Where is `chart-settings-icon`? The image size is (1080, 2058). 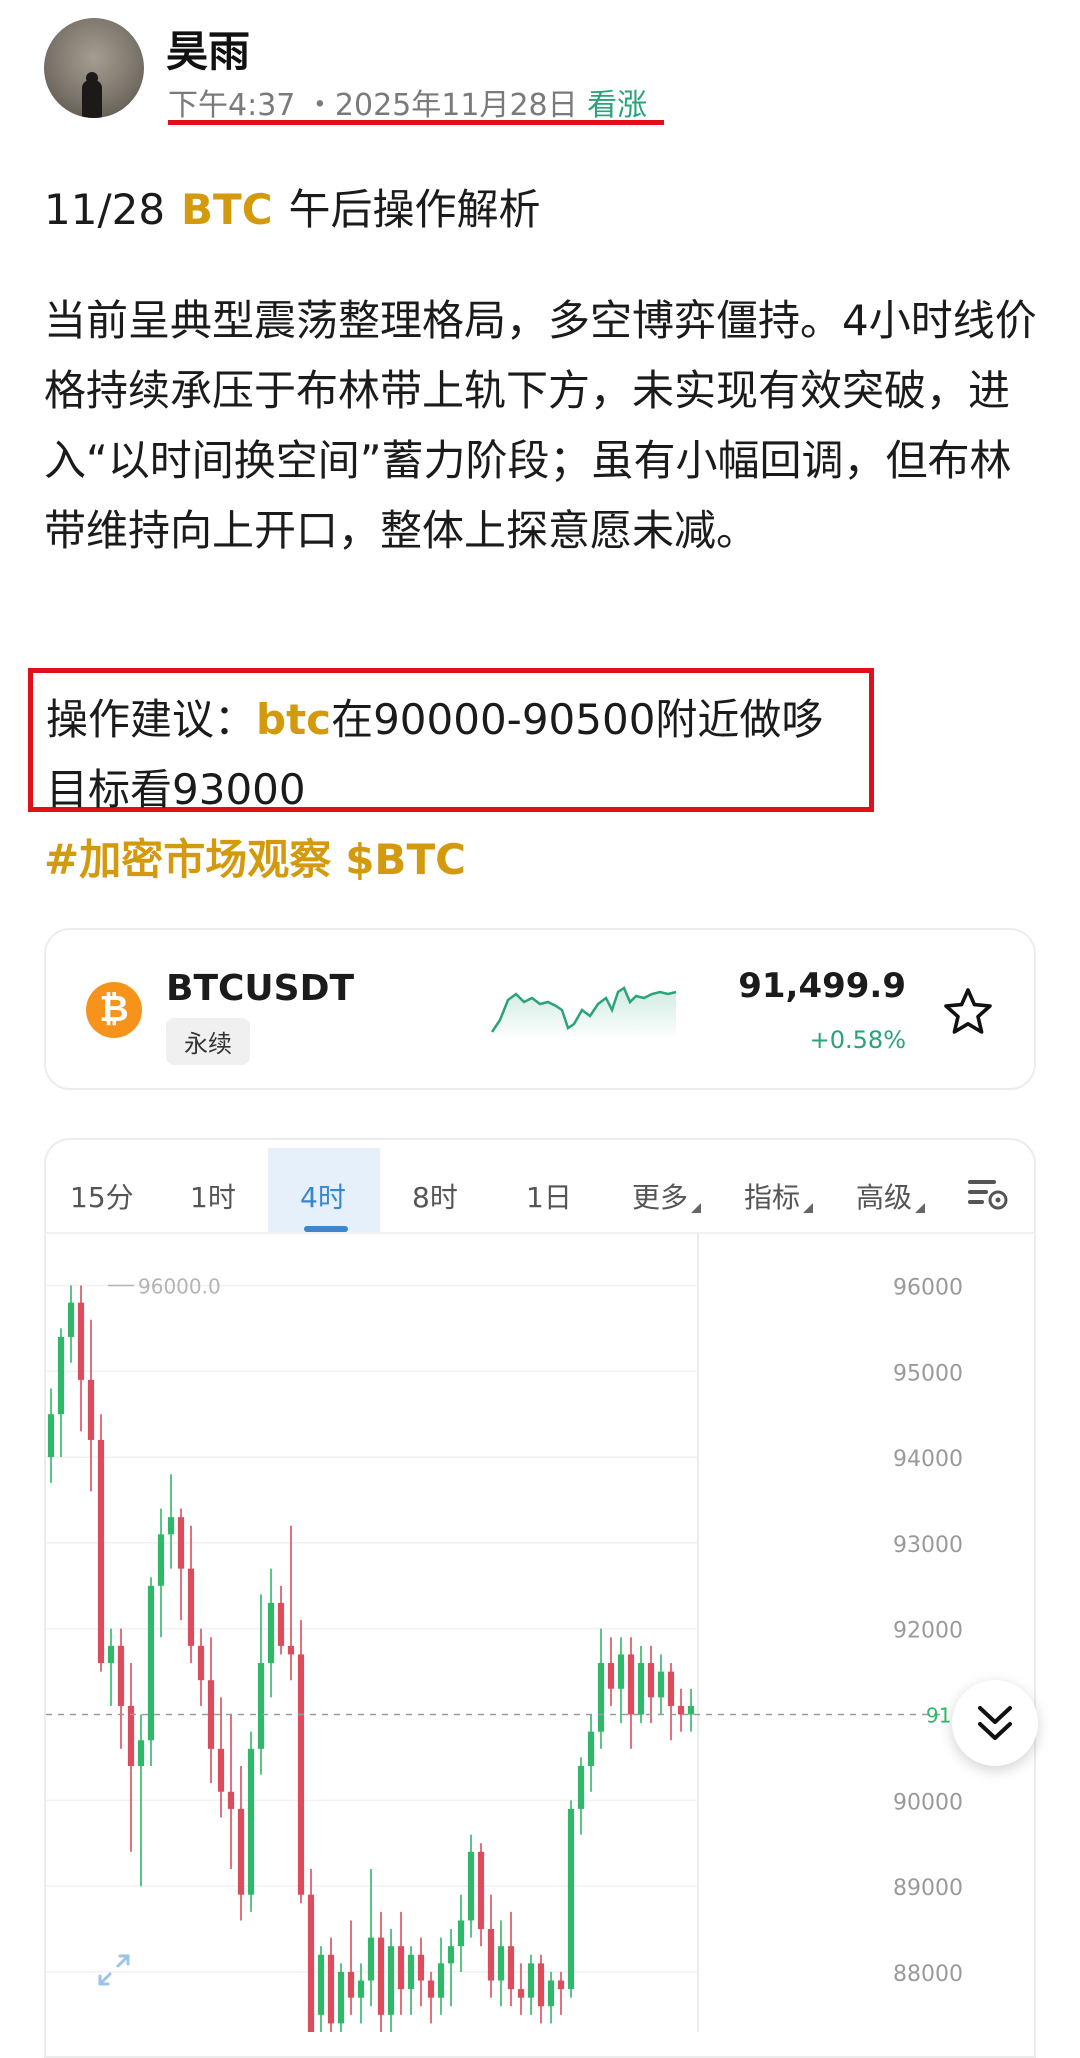
chart-settings-icon is located at coordinates (988, 1194).